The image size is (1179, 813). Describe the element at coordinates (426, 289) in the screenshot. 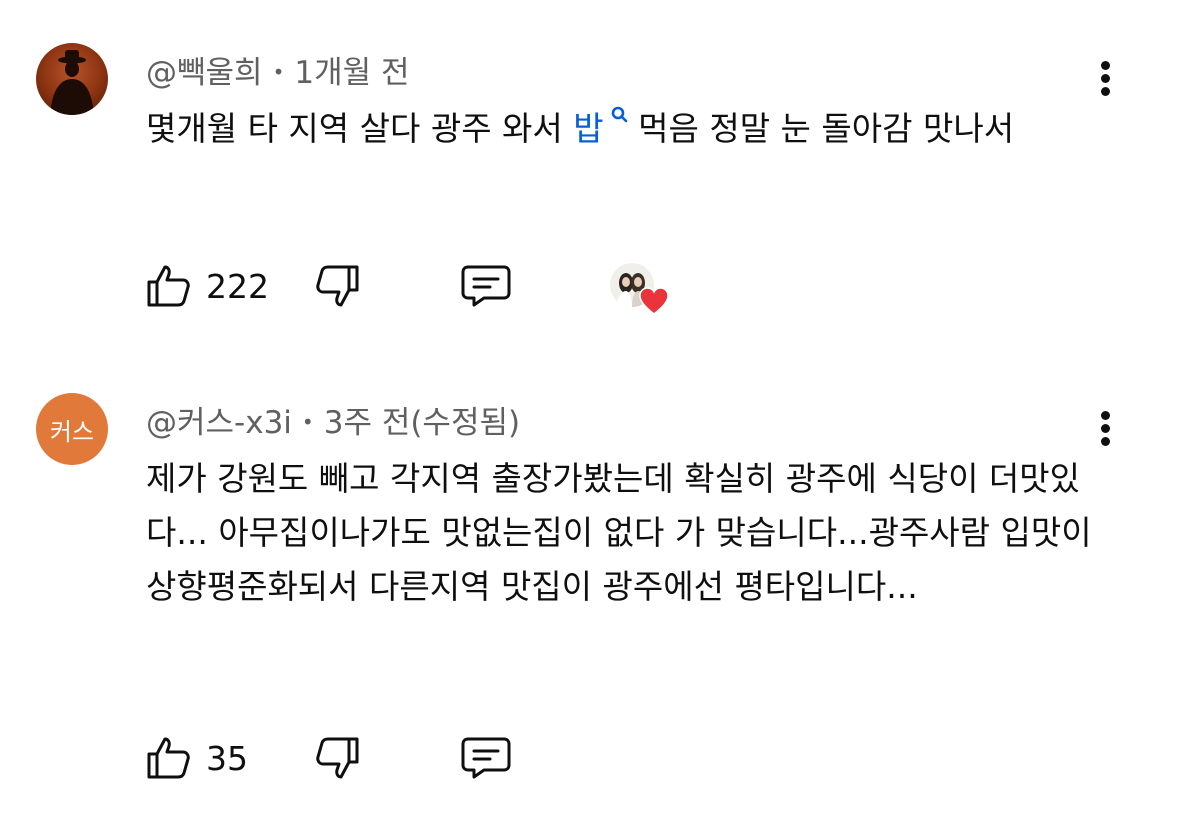

I see `comment-actions: 222` at that location.